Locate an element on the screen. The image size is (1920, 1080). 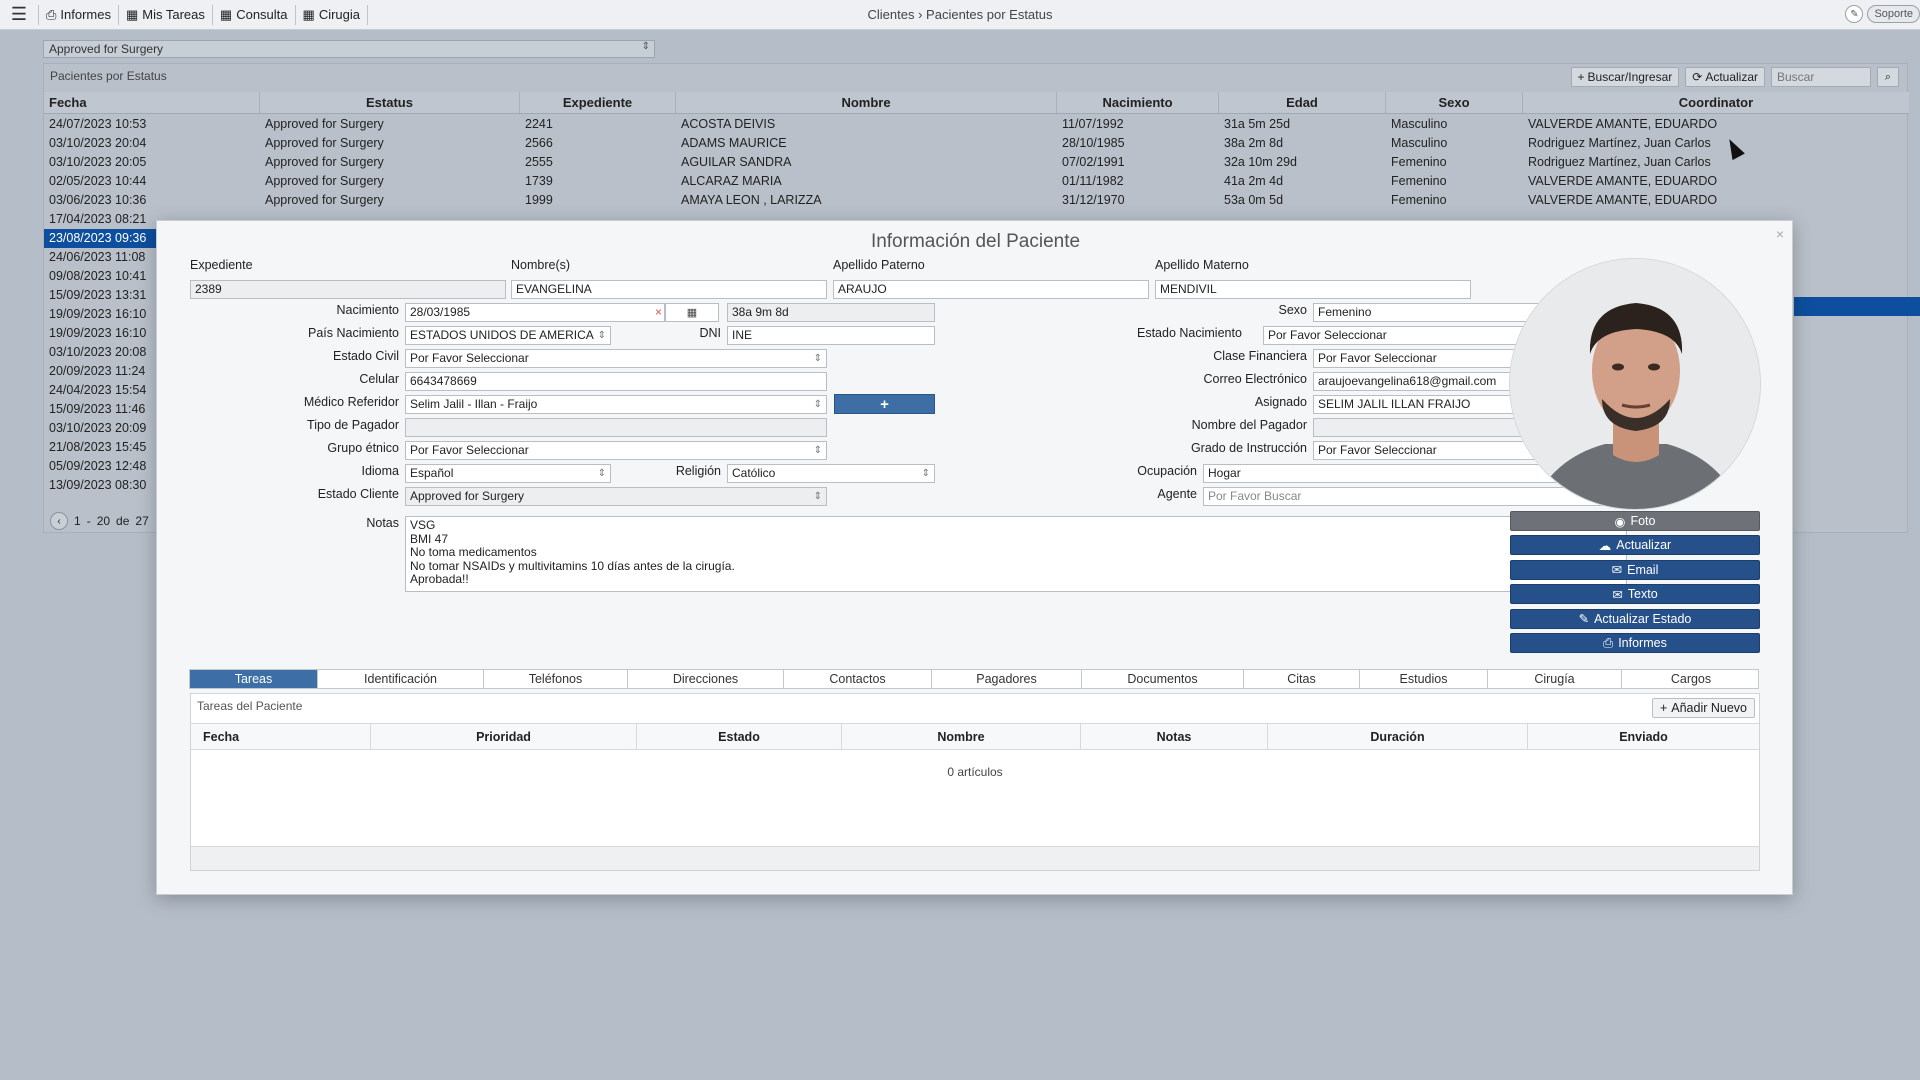
label-nombre-pagador: Nombre del Pagador is located at coordinates (1249, 425).